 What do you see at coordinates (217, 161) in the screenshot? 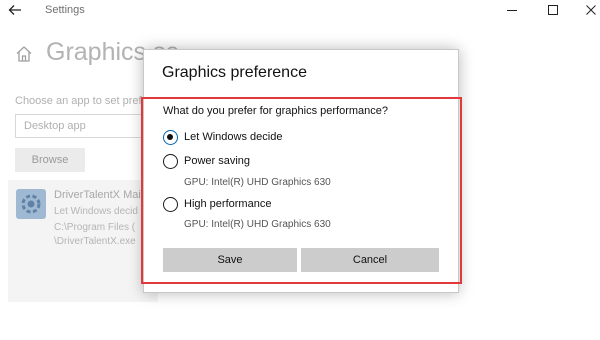
I see `option-label-power-saving: Power saving` at bounding box center [217, 161].